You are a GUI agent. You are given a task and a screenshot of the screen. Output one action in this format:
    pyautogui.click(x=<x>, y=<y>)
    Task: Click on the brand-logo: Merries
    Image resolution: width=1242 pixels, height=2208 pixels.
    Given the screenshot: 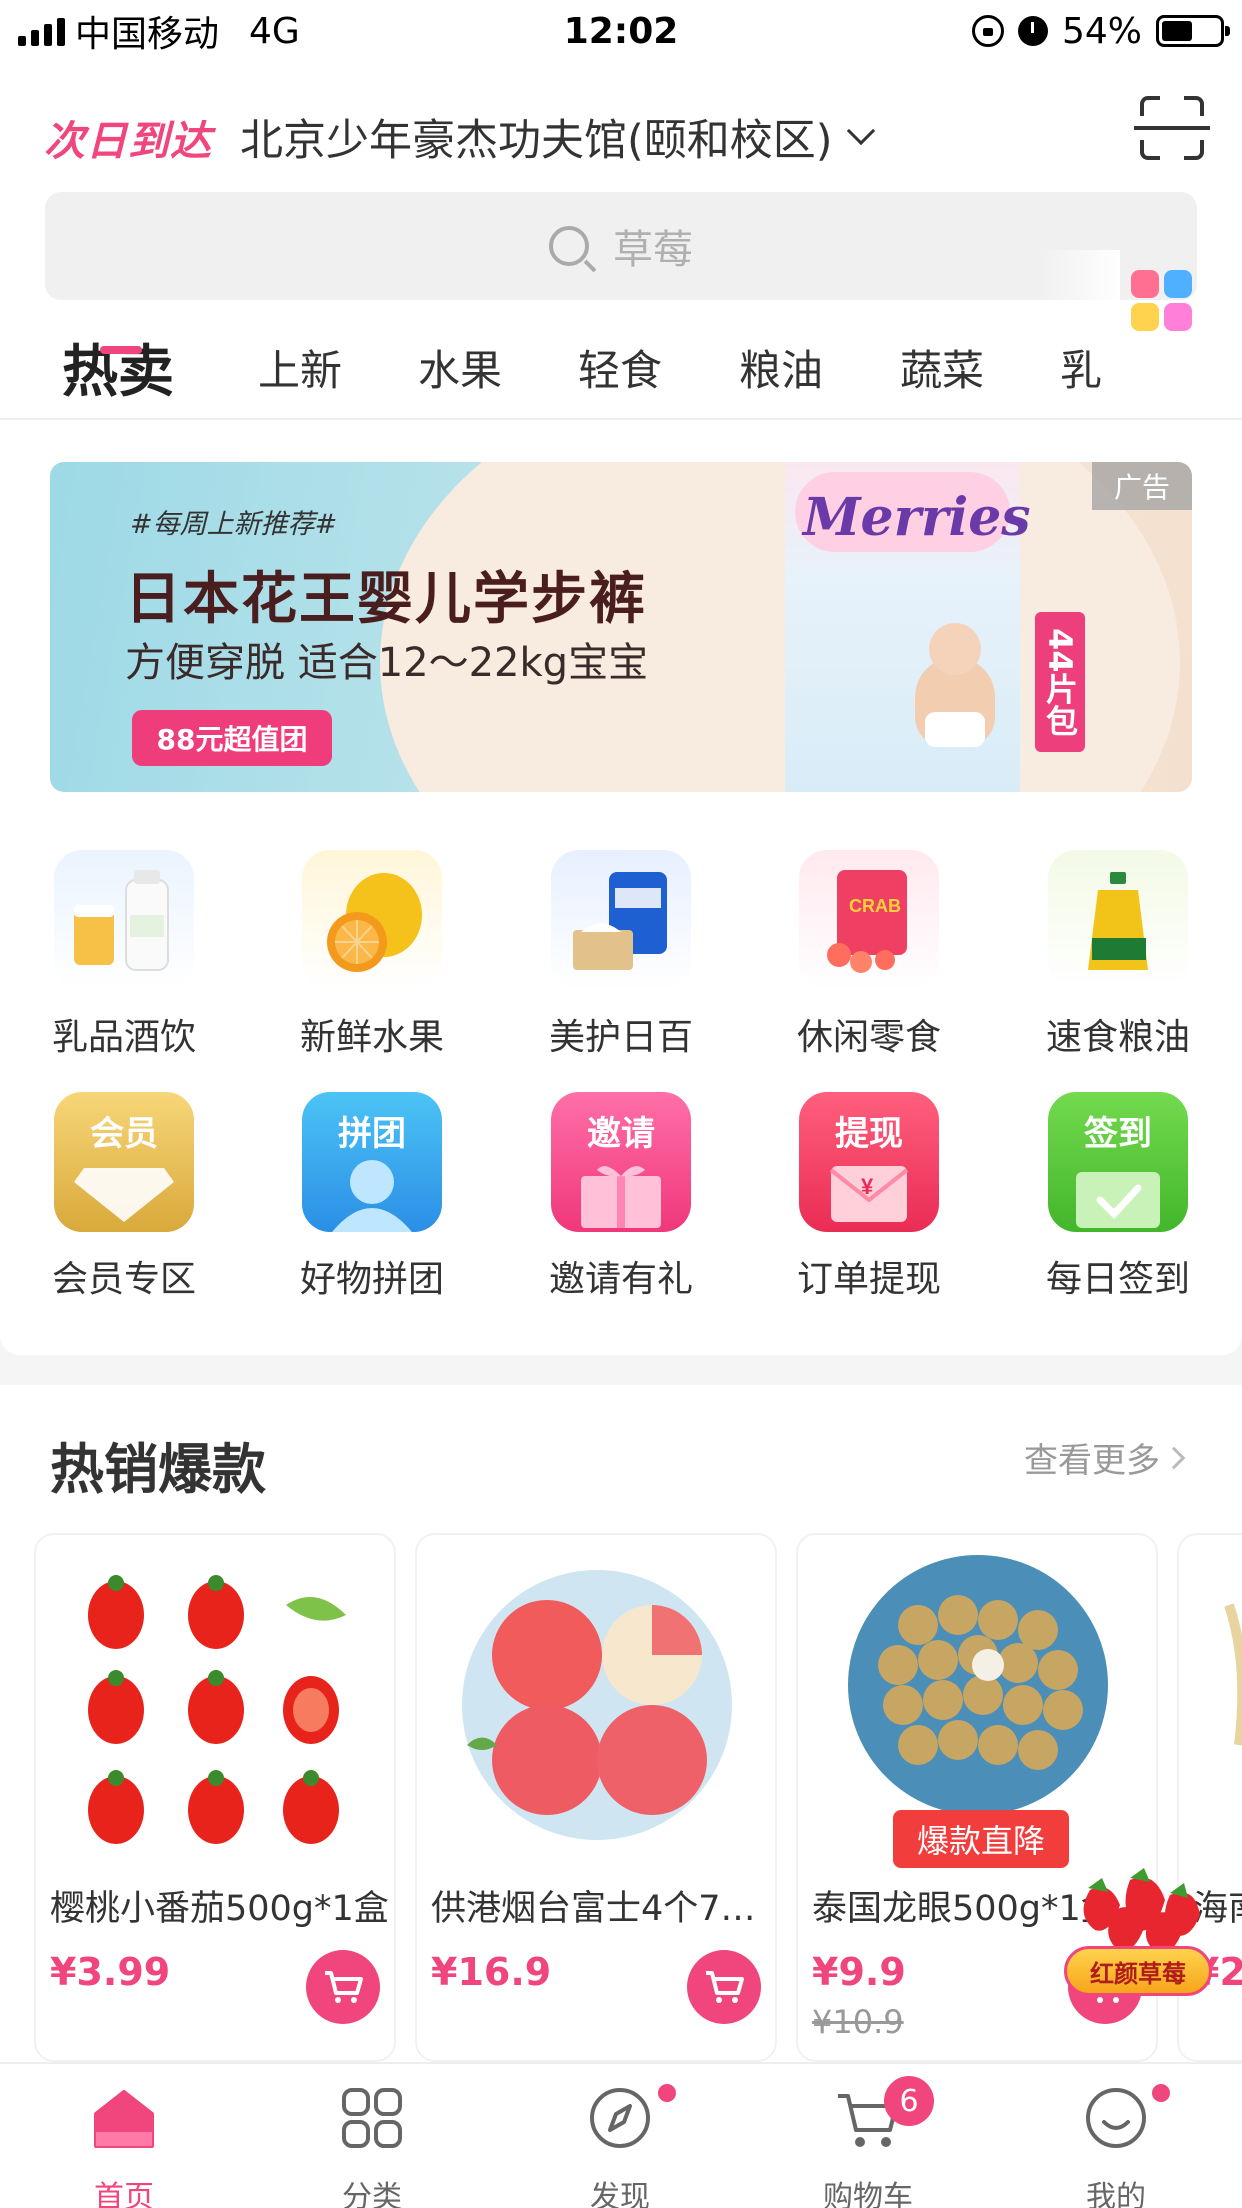 What is the action you would take?
    pyautogui.click(x=917, y=517)
    